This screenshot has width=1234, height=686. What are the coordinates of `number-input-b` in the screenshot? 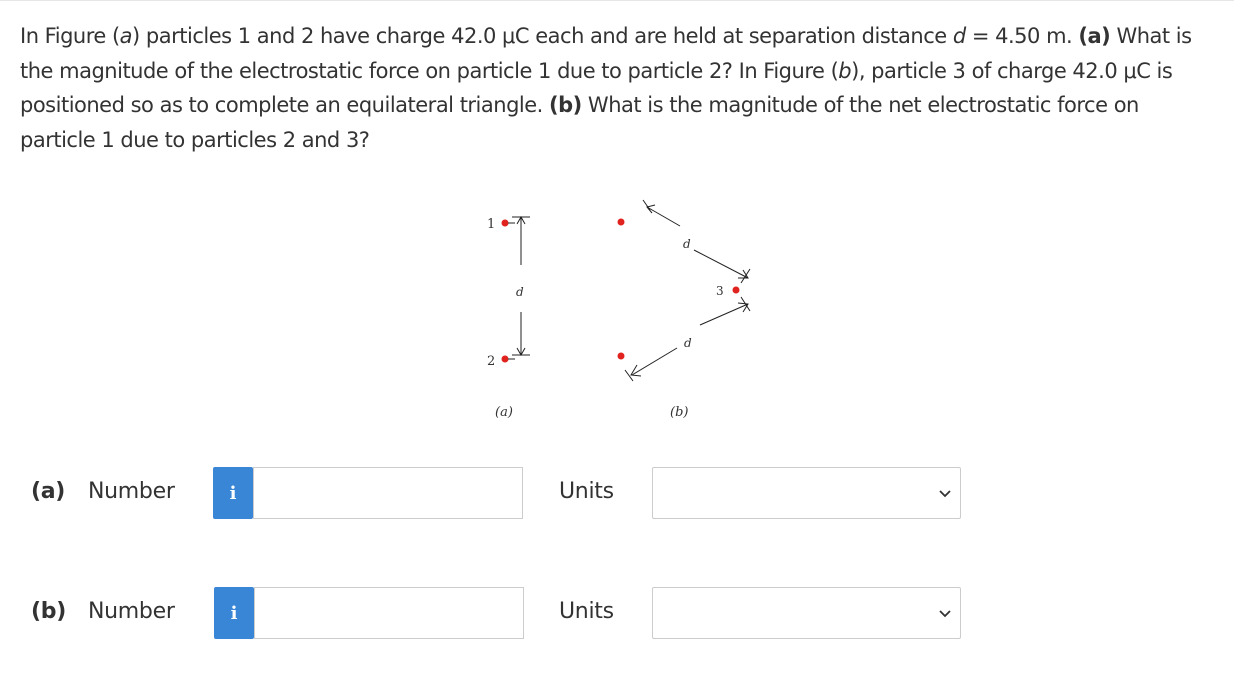 It's located at (389, 613).